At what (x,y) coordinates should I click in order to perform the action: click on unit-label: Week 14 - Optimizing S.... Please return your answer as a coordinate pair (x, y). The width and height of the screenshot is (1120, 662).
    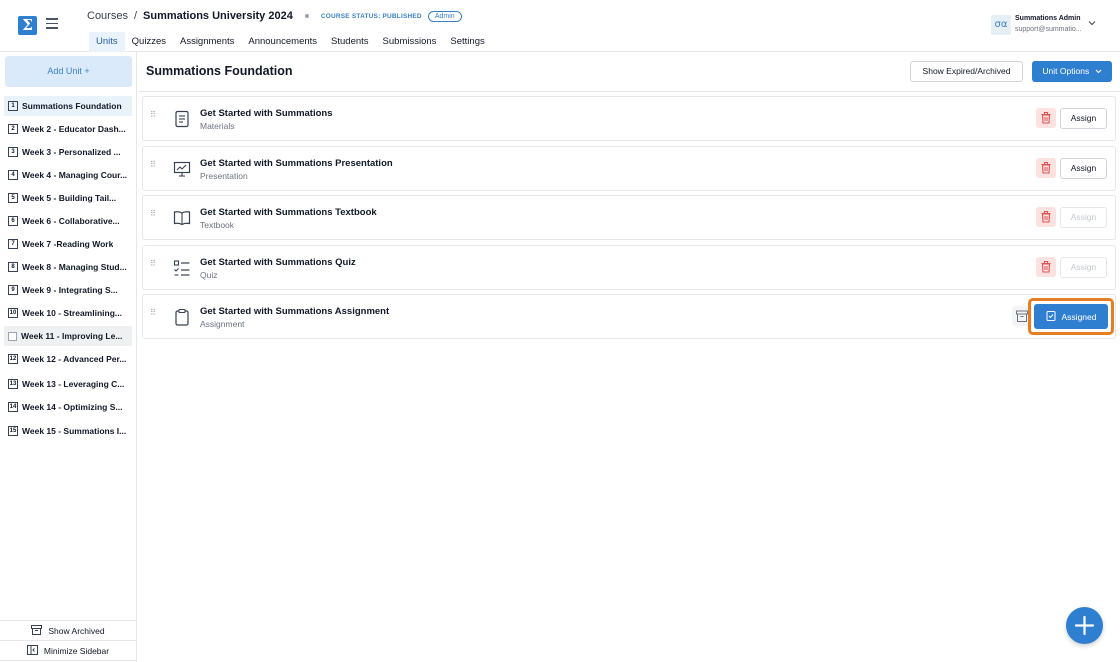
    Looking at the image, I should click on (72, 407).